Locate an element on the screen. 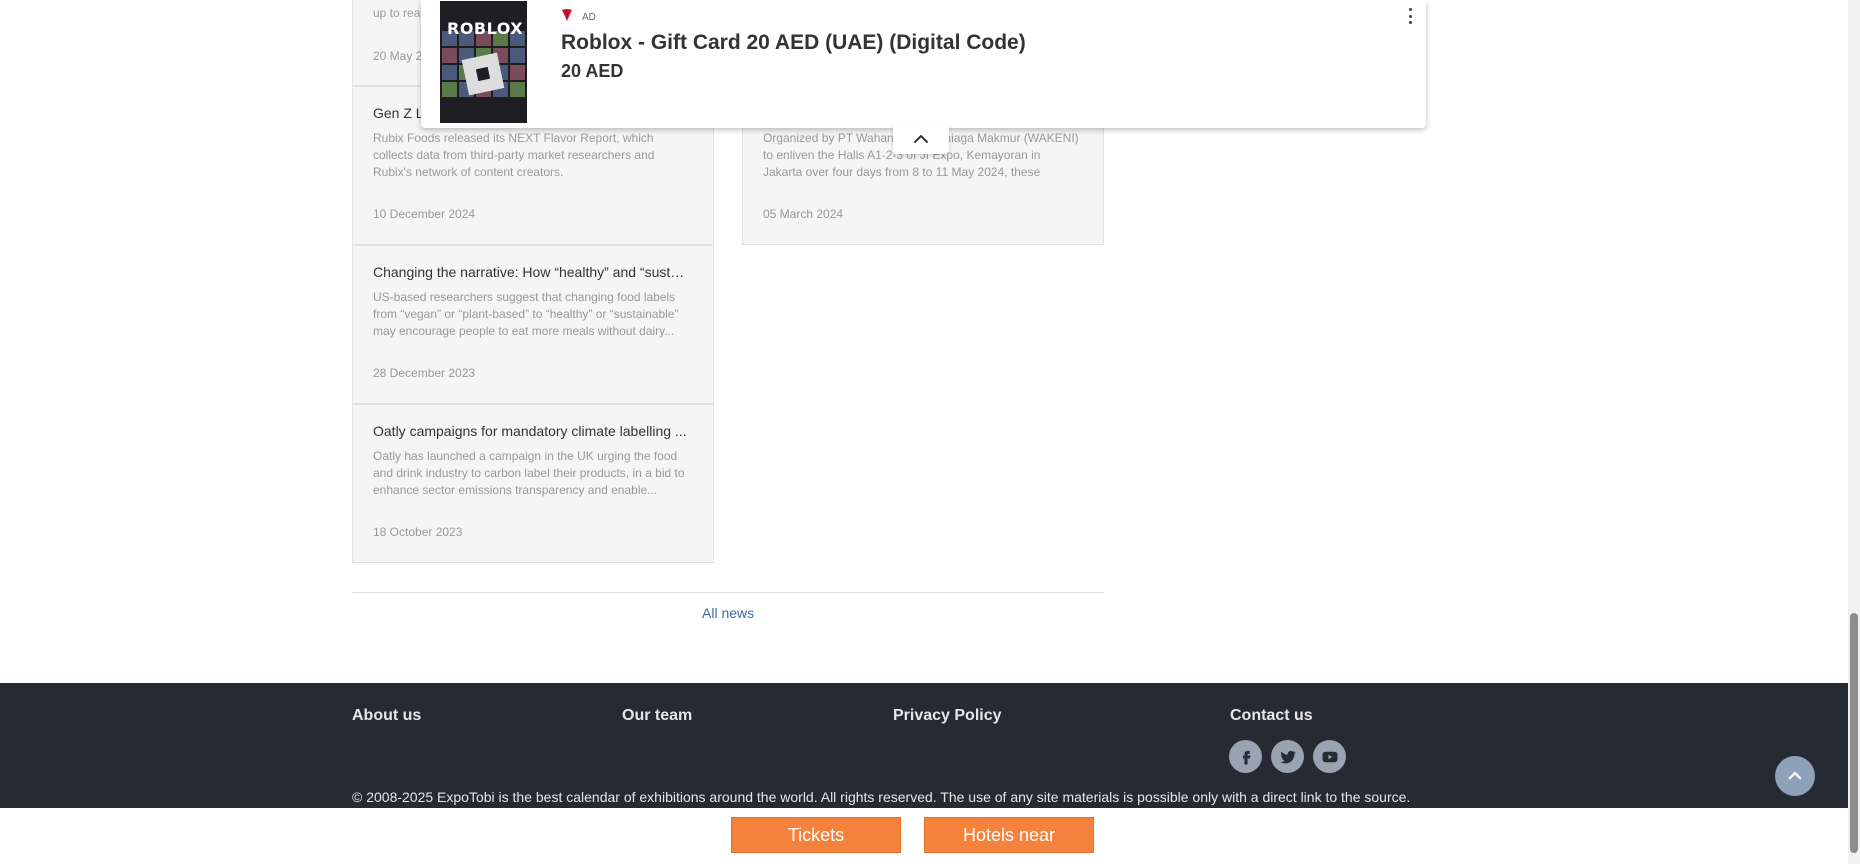  youtube-icon is located at coordinates (1329, 756).